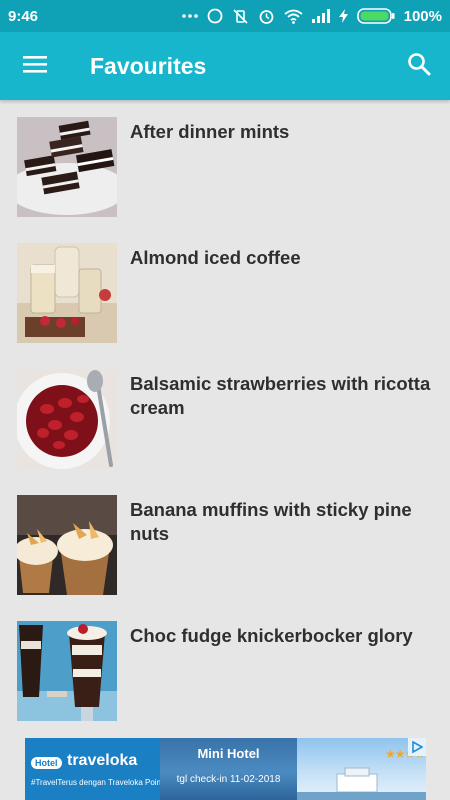  Describe the element at coordinates (293, 16) in the screenshot. I see `wifi-icon` at that location.